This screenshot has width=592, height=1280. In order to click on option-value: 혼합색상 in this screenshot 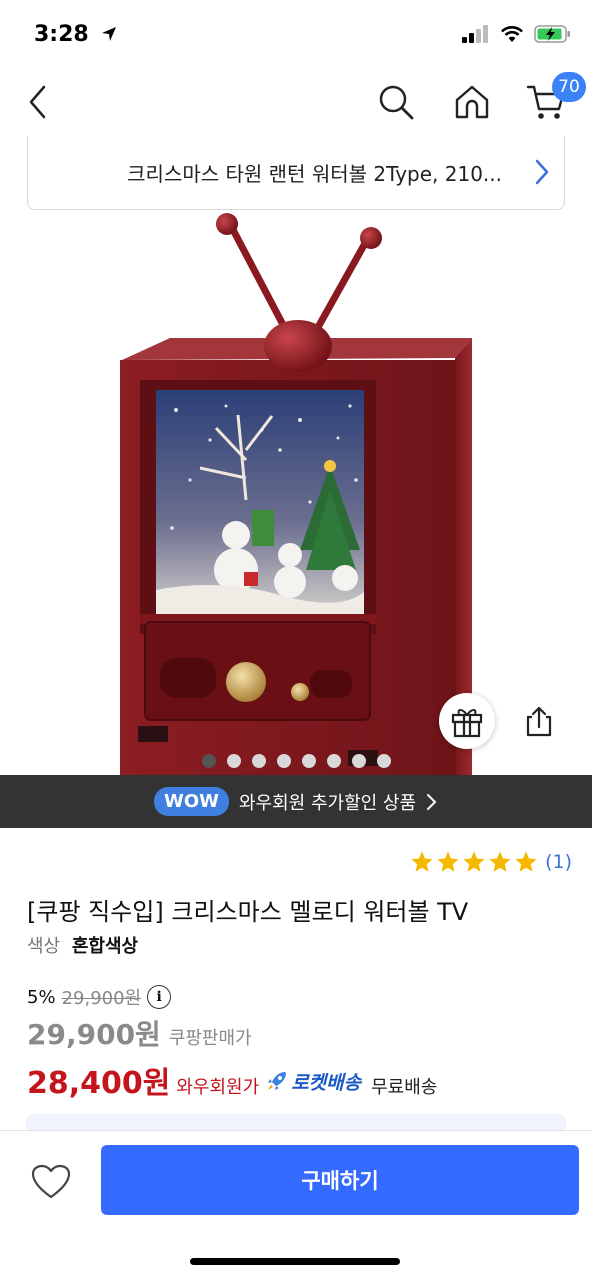, I will do `click(105, 946)`.